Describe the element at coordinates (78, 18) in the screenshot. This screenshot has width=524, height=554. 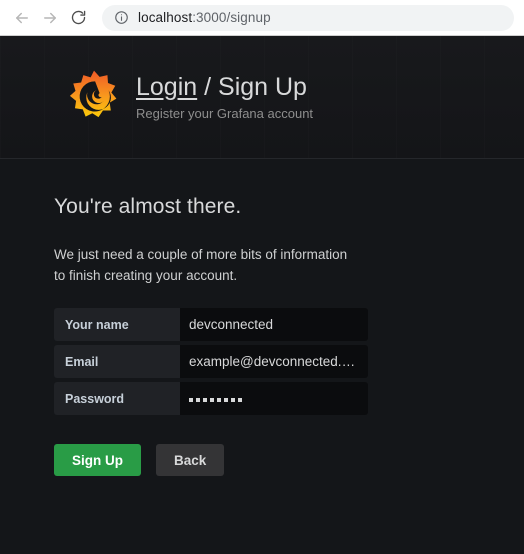
I see `browser-reload-button` at that location.